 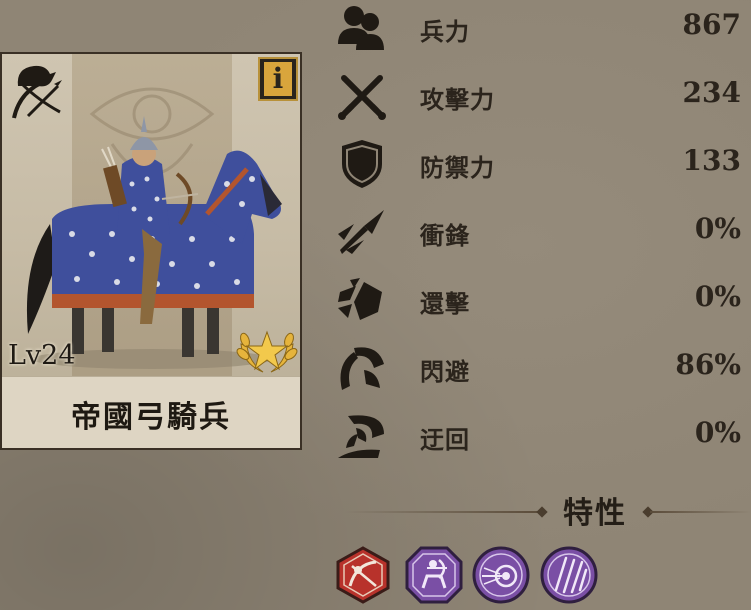 I want to click on stat-charge: 衝鋒 0%, so click(x=540, y=234).